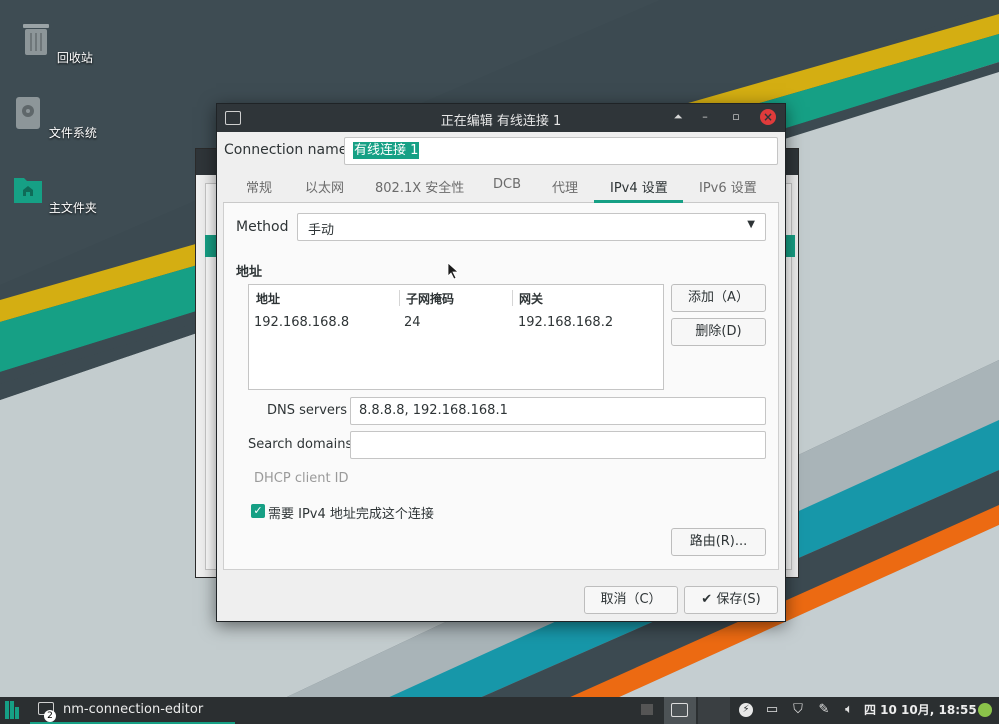 The height and width of the screenshot is (724, 999). Describe the element at coordinates (28, 190) in the screenshot. I see `home-folder-icon` at that location.